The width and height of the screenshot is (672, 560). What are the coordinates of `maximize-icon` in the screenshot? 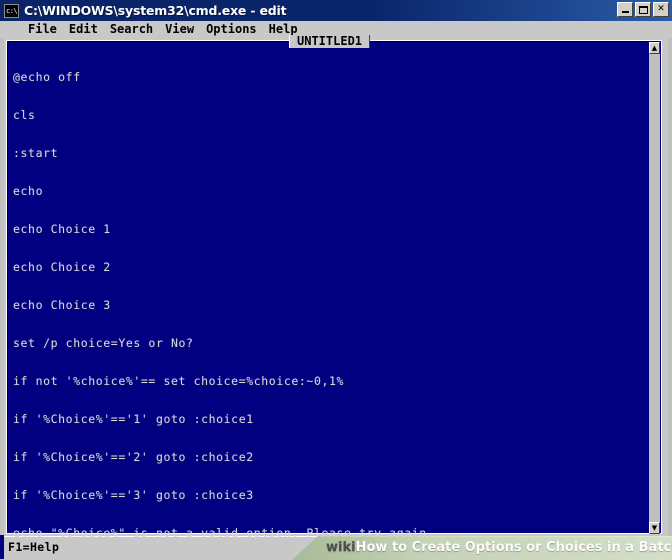 It's located at (643, 9).